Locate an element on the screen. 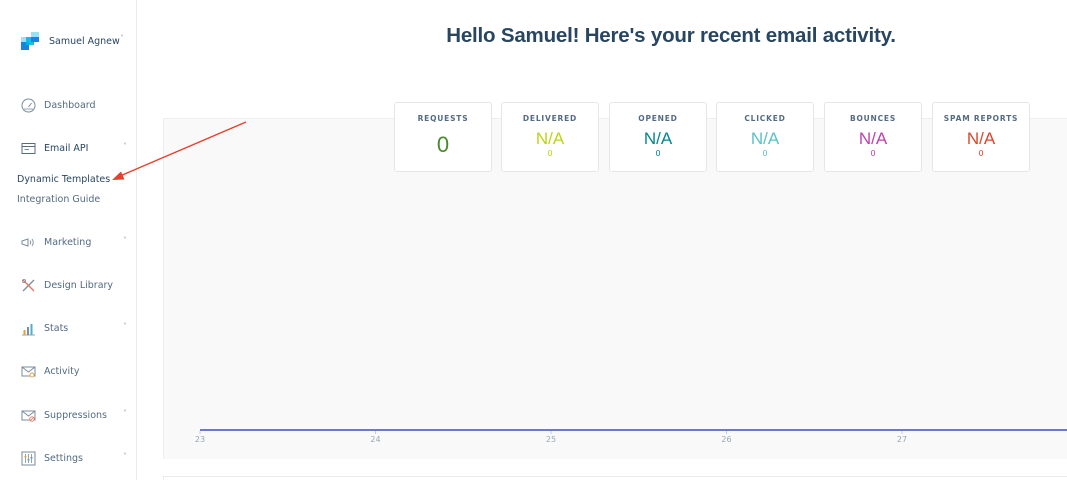 This screenshot has height=480, width=1067. stat-card-requests: REQUESTS 0 is located at coordinates (443, 137).